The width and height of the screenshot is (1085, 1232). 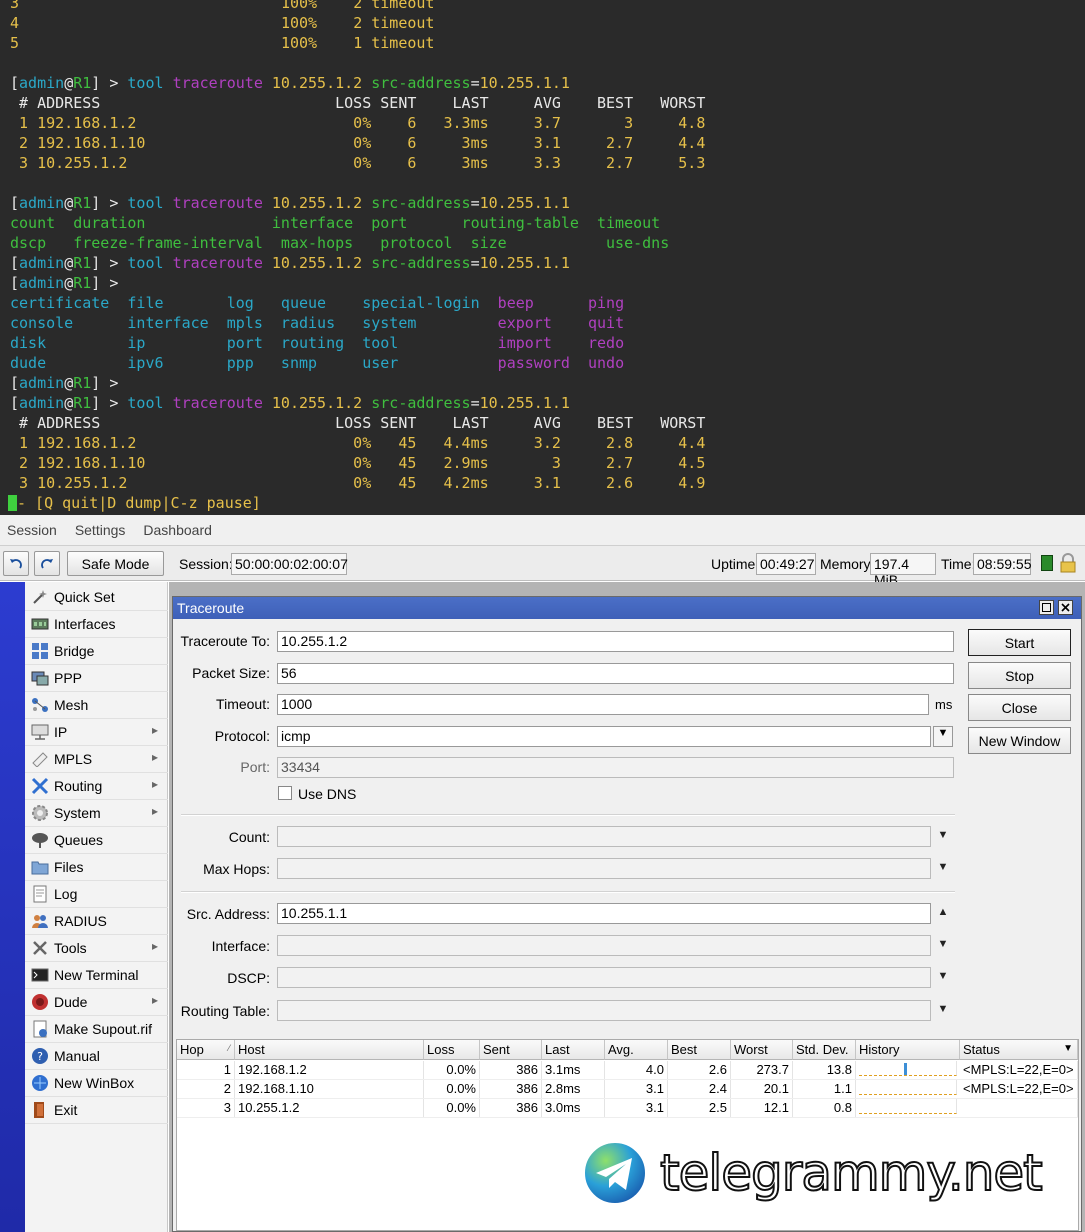 What do you see at coordinates (511, 1050) in the screenshot?
I see `column-header-sent: Sent` at bounding box center [511, 1050].